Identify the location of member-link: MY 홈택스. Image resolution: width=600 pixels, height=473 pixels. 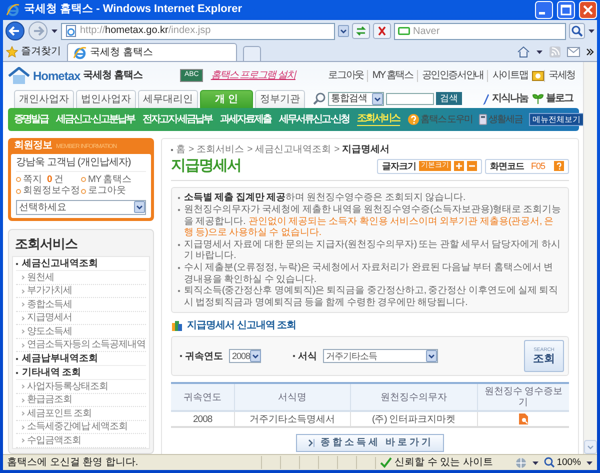
(113, 180).